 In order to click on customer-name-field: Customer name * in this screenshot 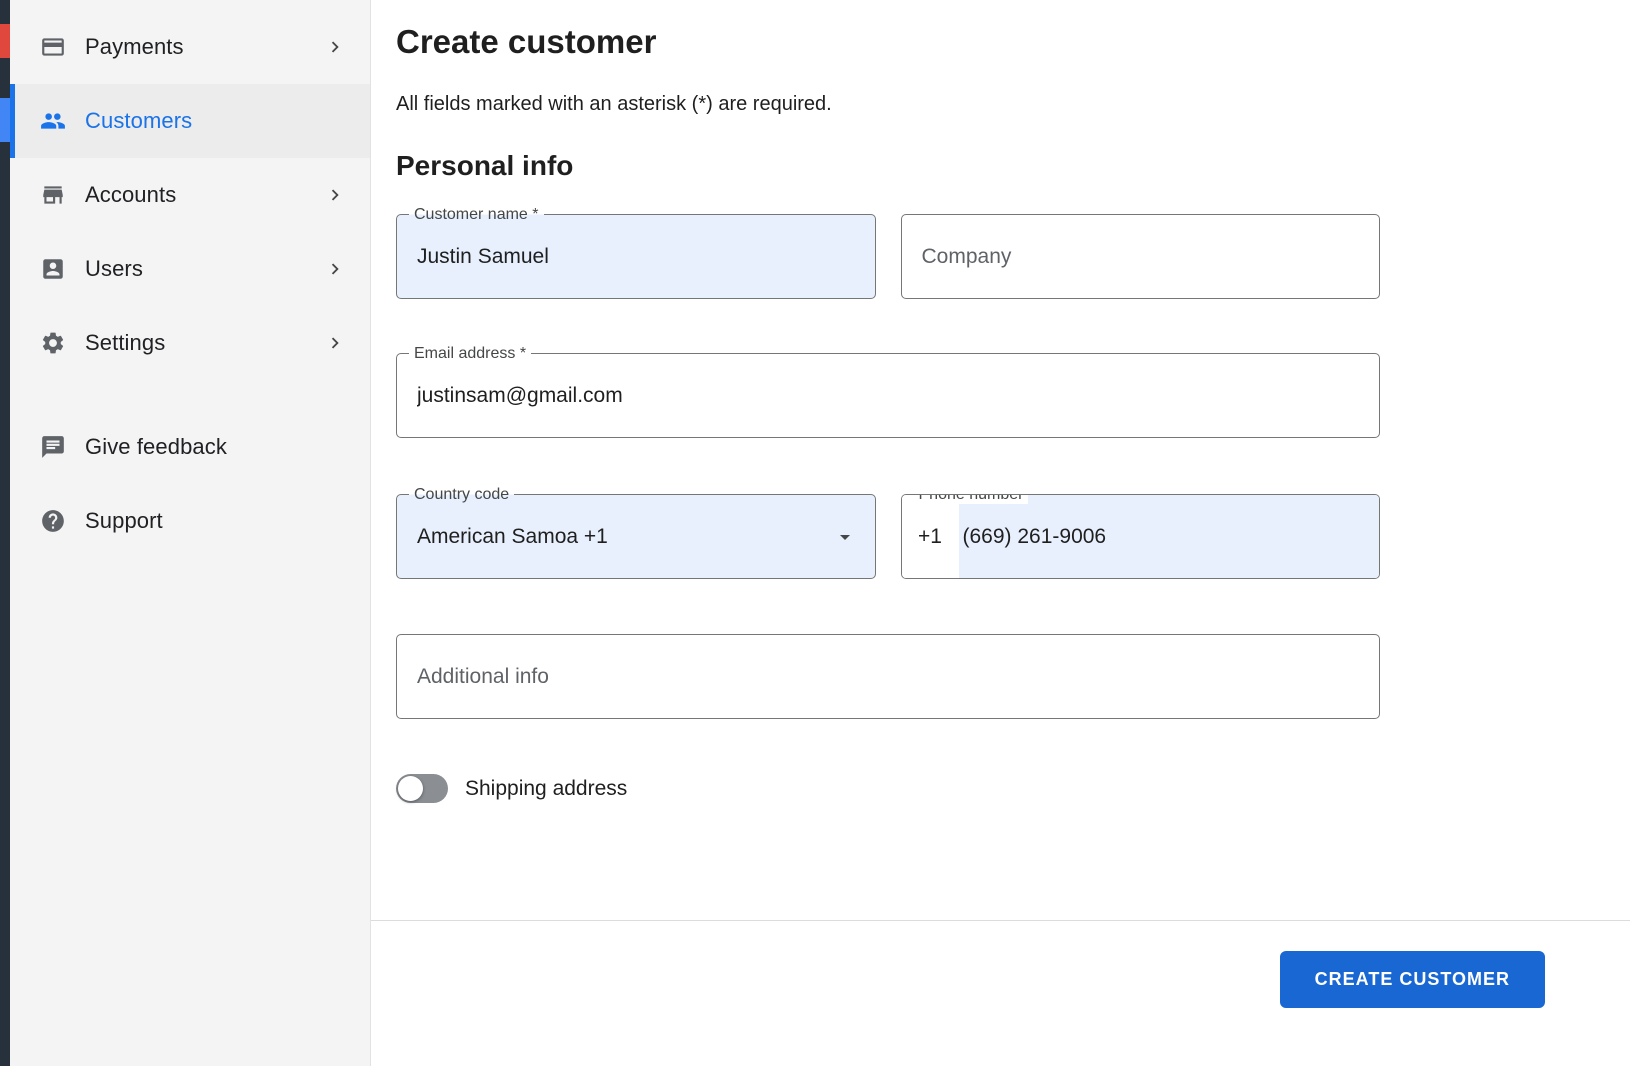, I will do `click(636, 252)`.